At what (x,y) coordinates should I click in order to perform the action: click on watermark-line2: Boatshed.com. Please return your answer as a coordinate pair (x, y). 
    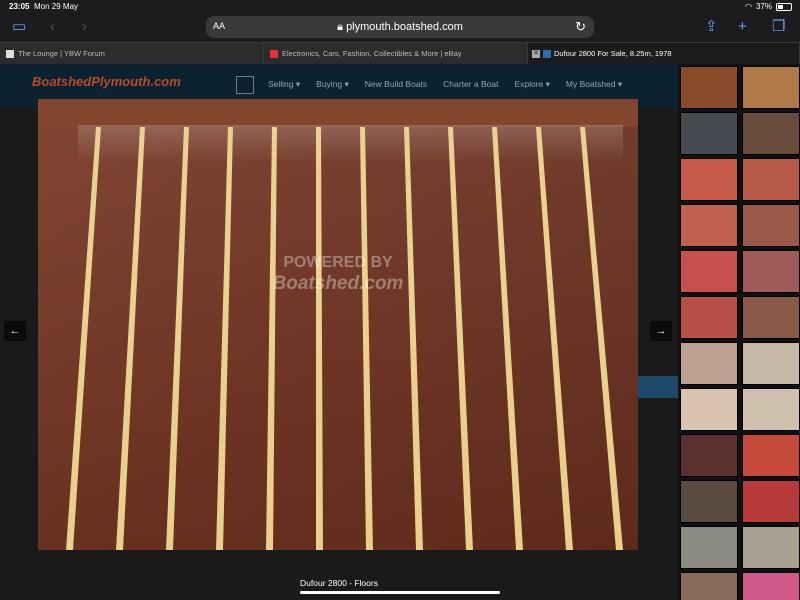
    Looking at the image, I should click on (338, 283).